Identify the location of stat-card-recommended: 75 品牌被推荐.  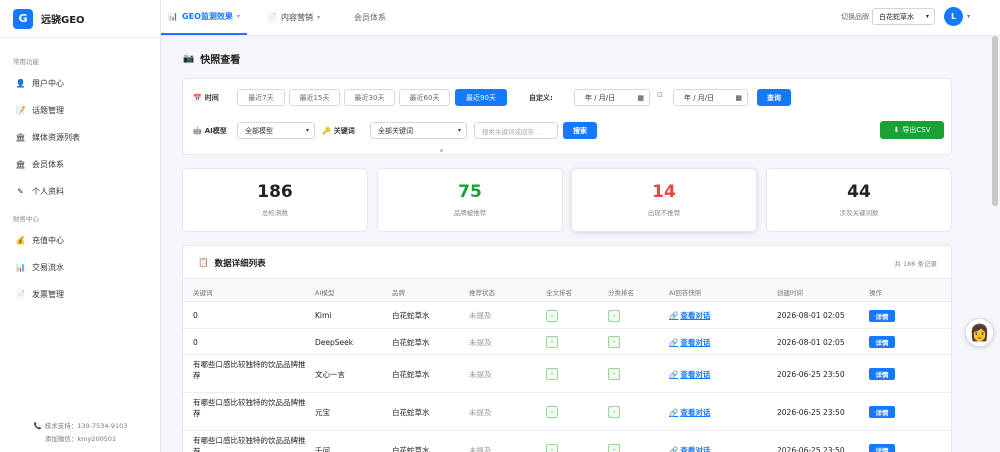
(470, 200).